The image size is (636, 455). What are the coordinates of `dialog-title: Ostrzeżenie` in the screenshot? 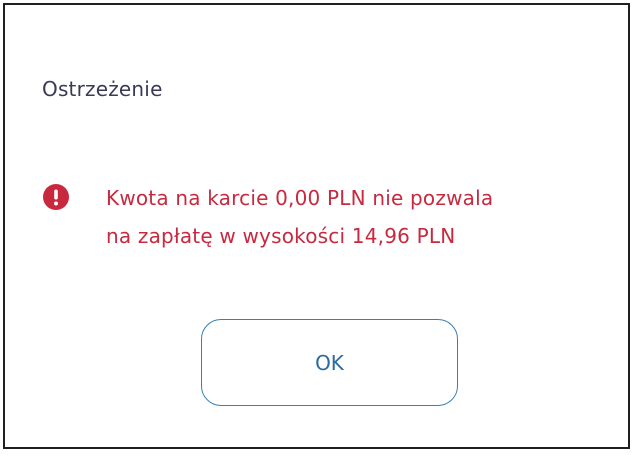 It's located at (102, 89).